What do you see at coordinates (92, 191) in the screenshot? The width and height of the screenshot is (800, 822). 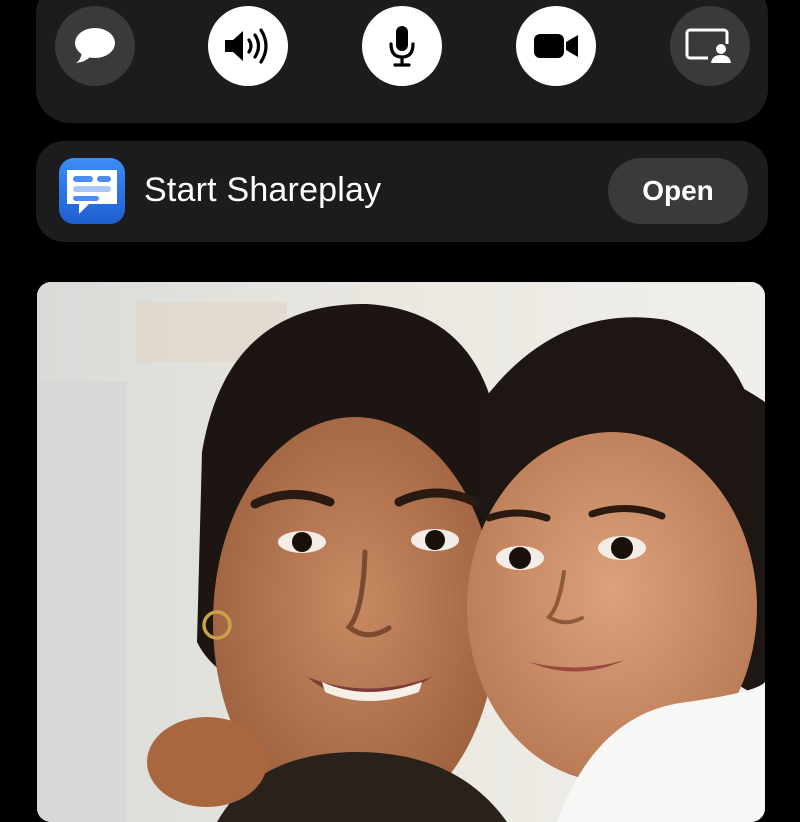 I see `shareplay-app-icon` at bounding box center [92, 191].